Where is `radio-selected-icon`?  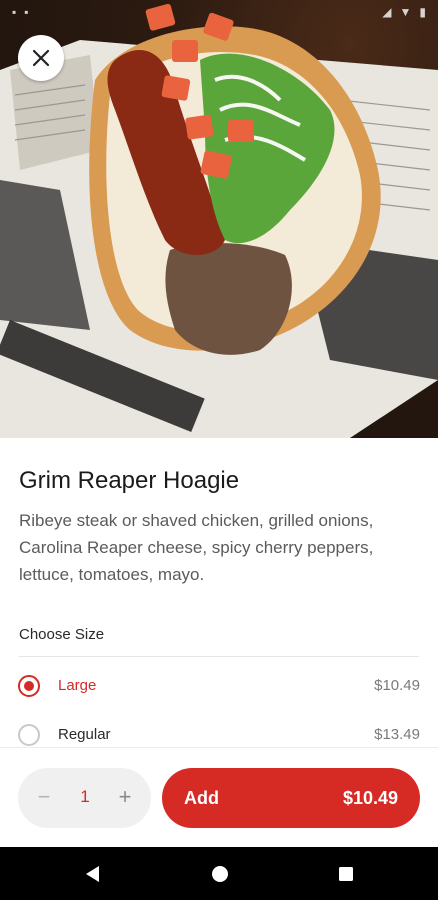 radio-selected-icon is located at coordinates (29, 686).